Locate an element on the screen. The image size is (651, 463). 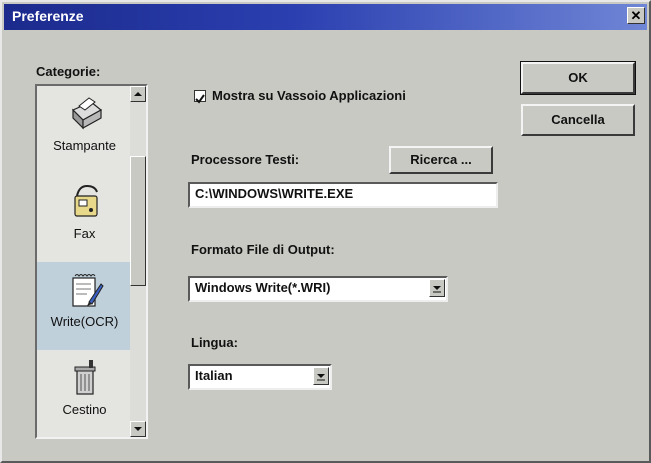
output-format-select: Windows Write(*.WRI) is located at coordinates (318, 289).